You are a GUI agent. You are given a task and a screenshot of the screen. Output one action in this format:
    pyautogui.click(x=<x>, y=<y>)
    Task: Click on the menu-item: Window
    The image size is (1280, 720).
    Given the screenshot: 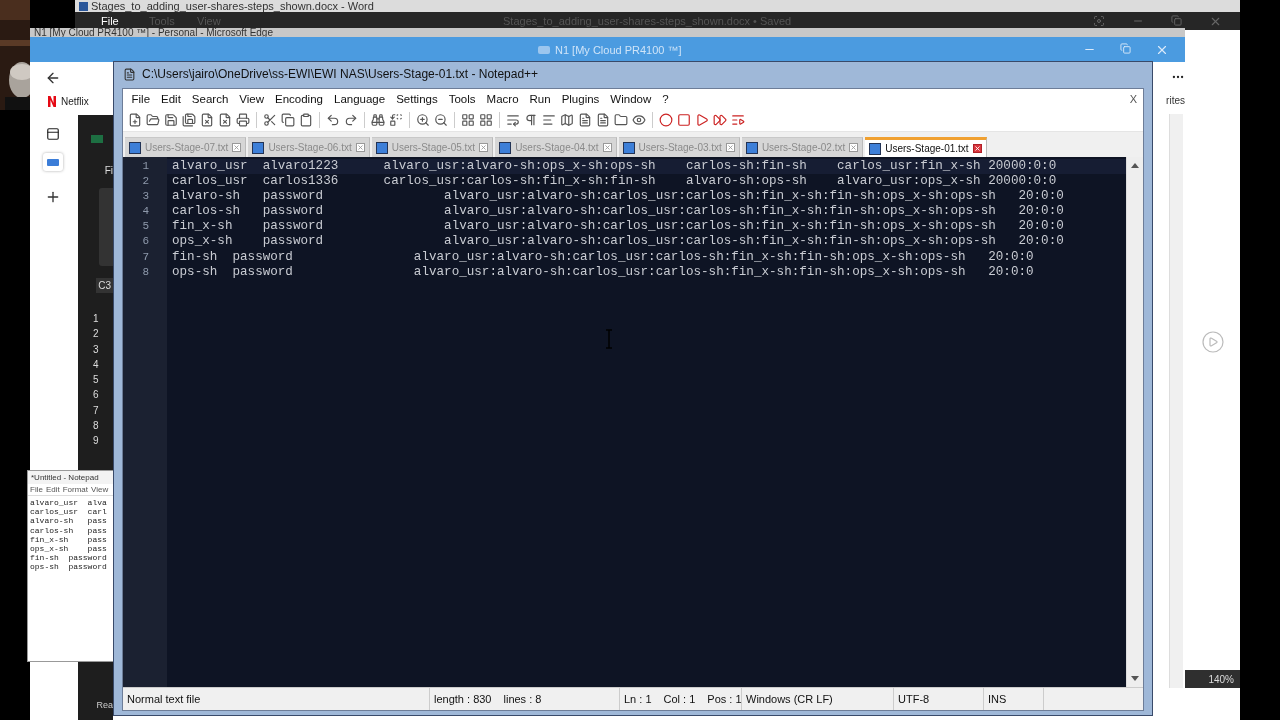 What is the action you would take?
    pyautogui.click(x=630, y=99)
    